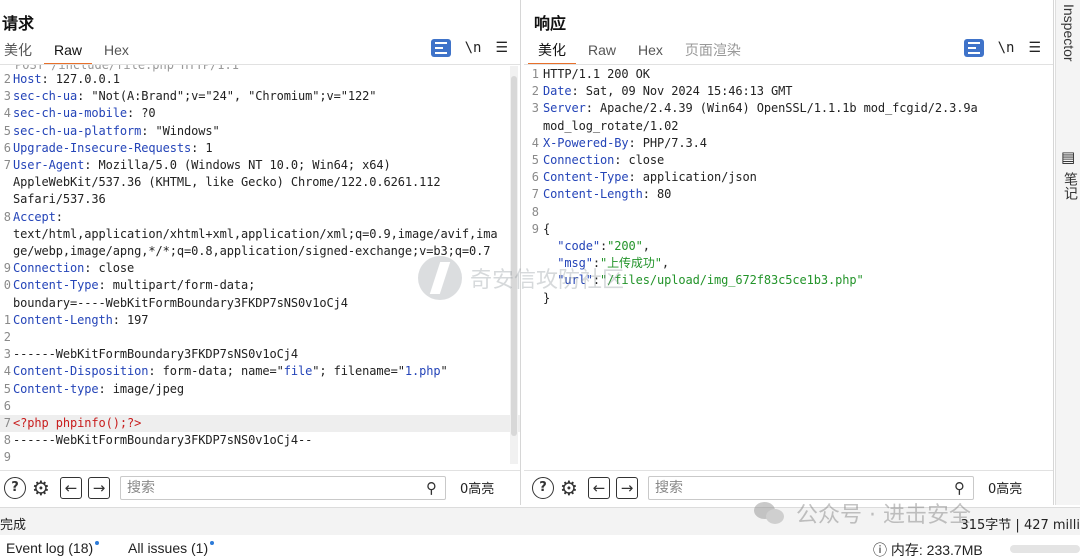 The width and height of the screenshot is (1080, 557). I want to click on all-issues-tab: All issues (1), so click(171, 548).